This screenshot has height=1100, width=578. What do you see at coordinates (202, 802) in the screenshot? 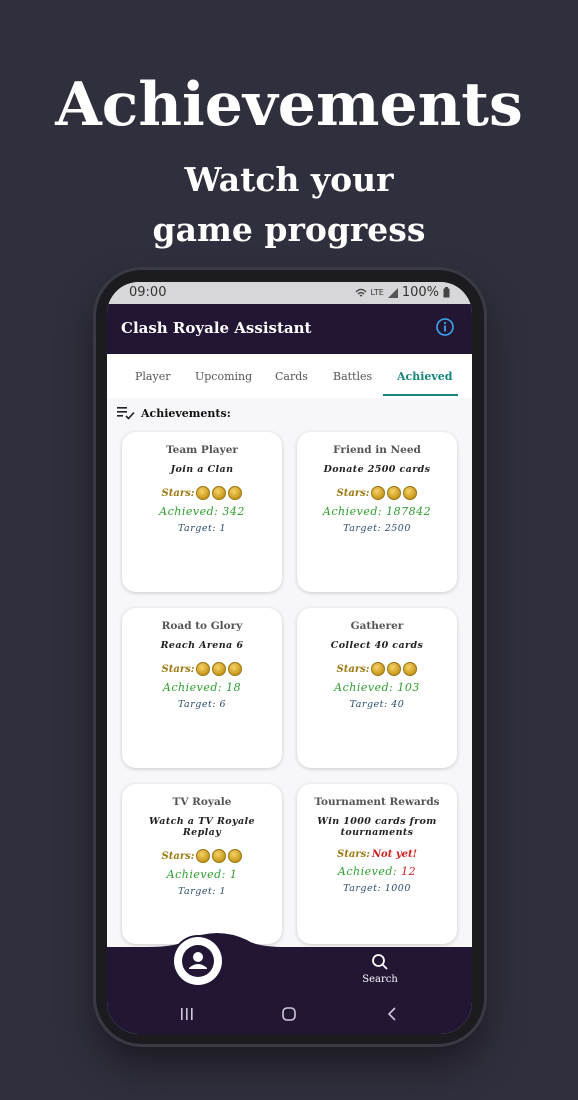
I see `achievement-name: TV Royale` at bounding box center [202, 802].